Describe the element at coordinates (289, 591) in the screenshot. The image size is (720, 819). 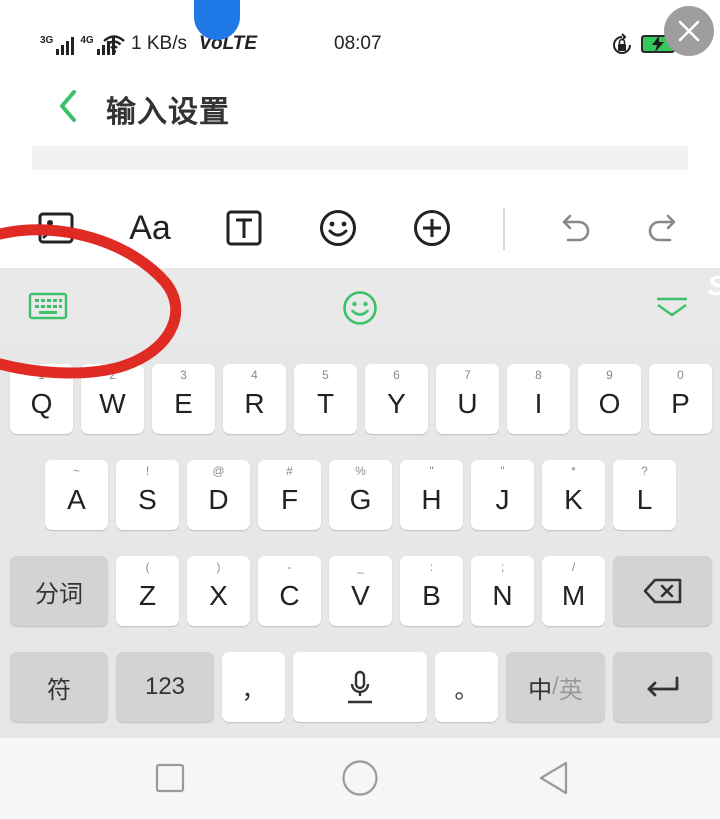
I see `key-c: -C` at that location.